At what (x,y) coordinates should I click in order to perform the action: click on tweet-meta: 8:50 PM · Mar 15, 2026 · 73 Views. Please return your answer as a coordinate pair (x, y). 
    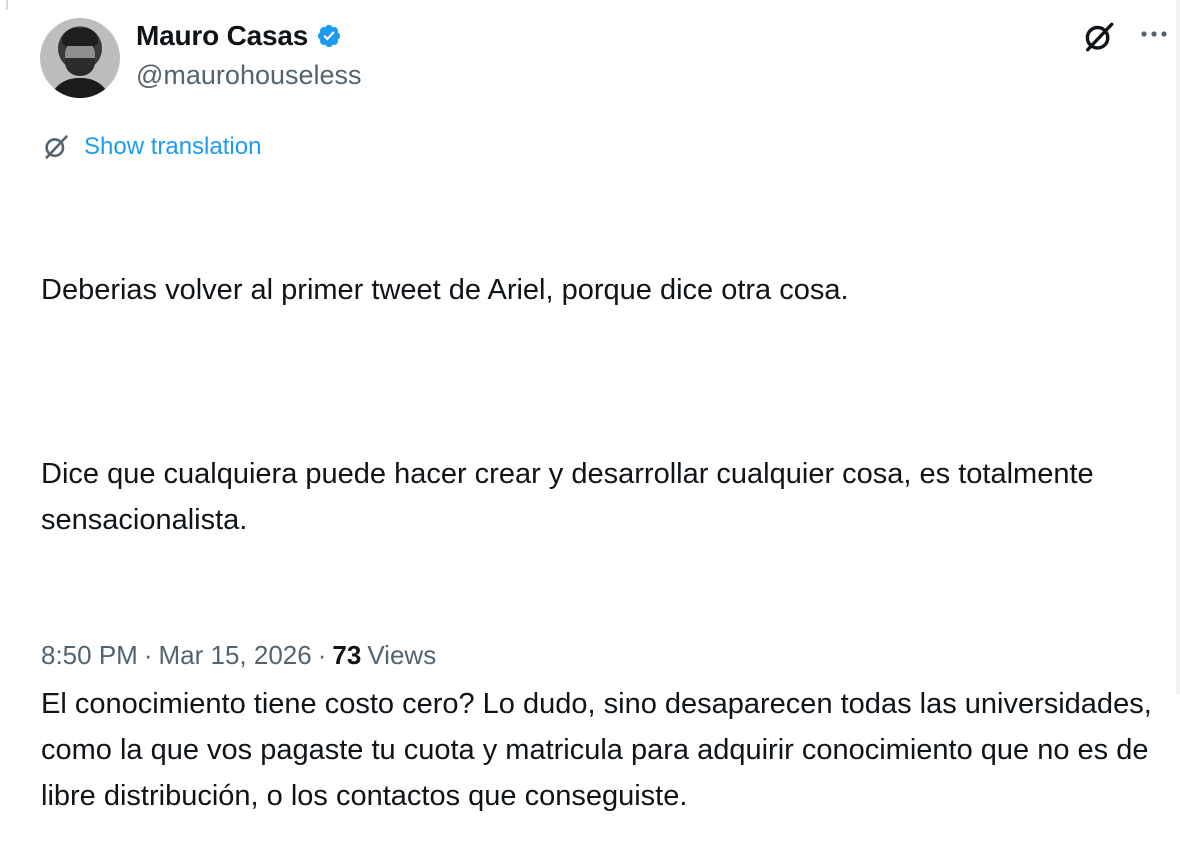
    Looking at the image, I should click on (238, 655).